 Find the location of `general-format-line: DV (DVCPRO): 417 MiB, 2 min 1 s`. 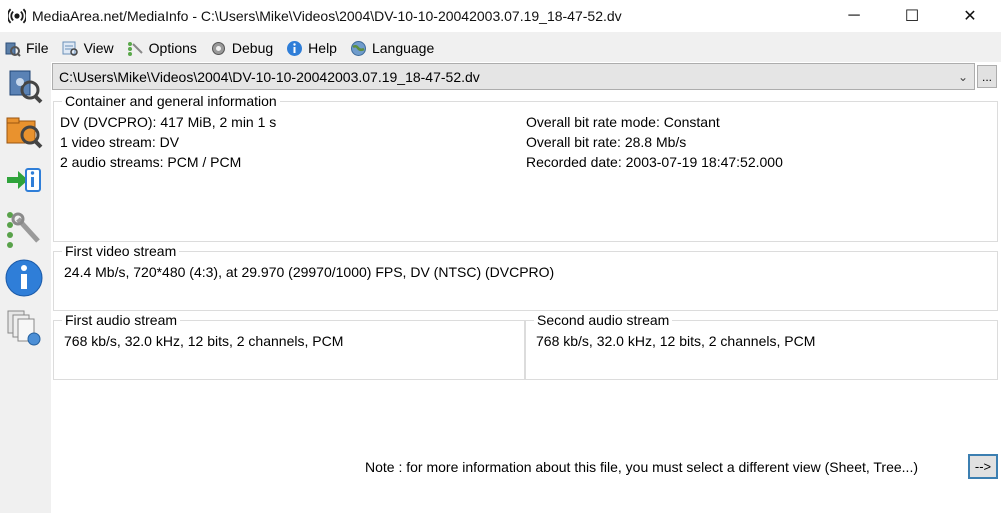

general-format-line: DV (DVCPRO): 417 MiB, 2 min 1 s is located at coordinates (168, 122).